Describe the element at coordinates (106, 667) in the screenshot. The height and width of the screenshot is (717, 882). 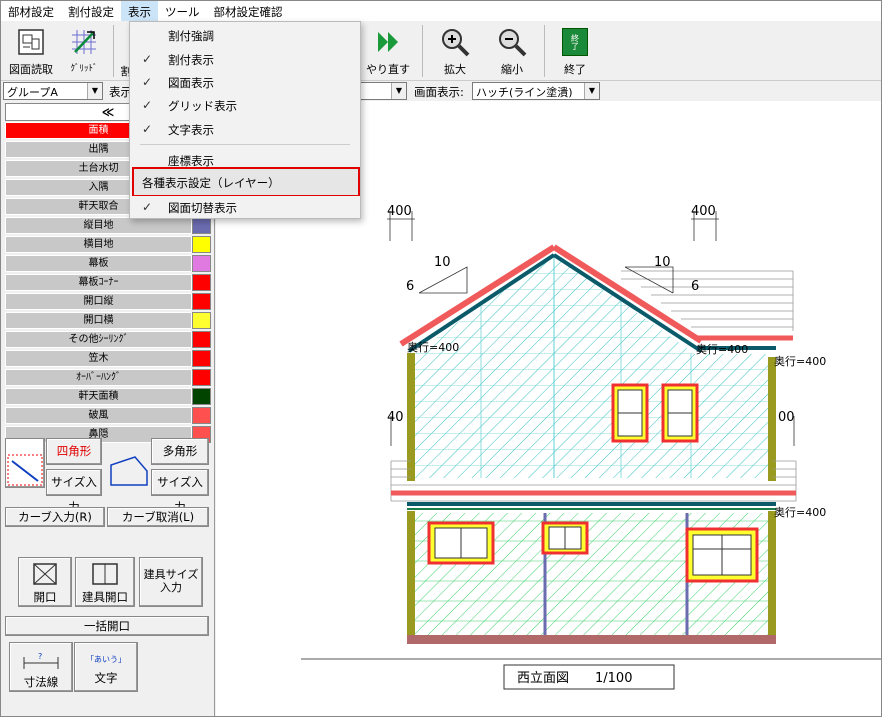
I see `text-button: ｢あいう｣ 文字` at that location.